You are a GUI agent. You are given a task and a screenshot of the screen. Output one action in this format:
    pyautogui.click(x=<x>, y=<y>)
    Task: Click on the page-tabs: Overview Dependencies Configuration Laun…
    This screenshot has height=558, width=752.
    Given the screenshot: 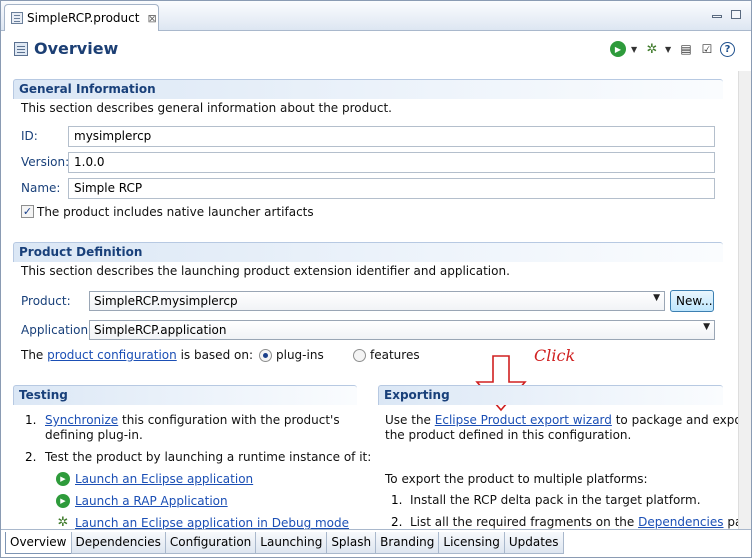 What is the action you would take?
    pyautogui.click(x=376, y=543)
    